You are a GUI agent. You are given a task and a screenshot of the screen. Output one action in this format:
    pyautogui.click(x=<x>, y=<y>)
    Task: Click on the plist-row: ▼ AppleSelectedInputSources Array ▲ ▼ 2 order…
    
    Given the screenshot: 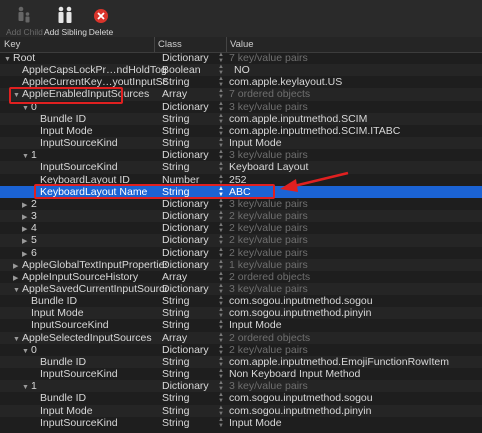 What is the action you would take?
    pyautogui.click(x=241, y=337)
    